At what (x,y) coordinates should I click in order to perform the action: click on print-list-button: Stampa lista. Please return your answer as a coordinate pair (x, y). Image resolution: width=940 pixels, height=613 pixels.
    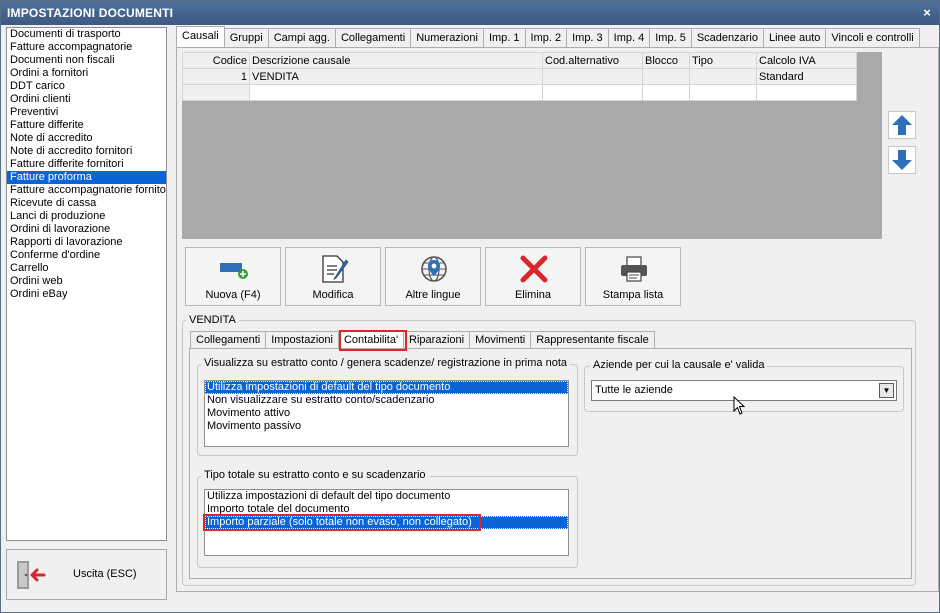
    Looking at the image, I should click on (633, 276).